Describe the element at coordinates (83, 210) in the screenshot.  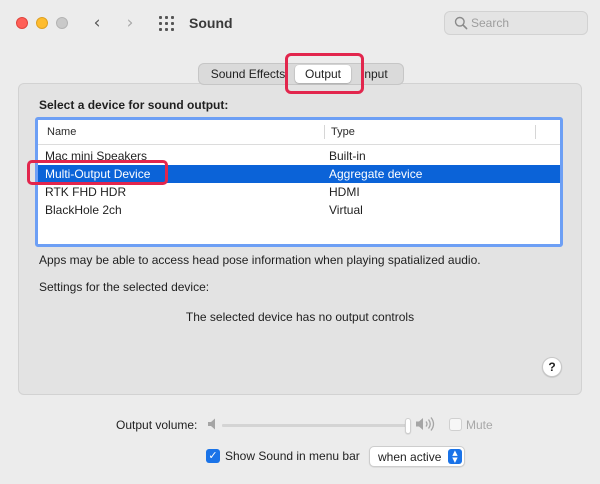
I see `device-name: BlackHole 2ch` at that location.